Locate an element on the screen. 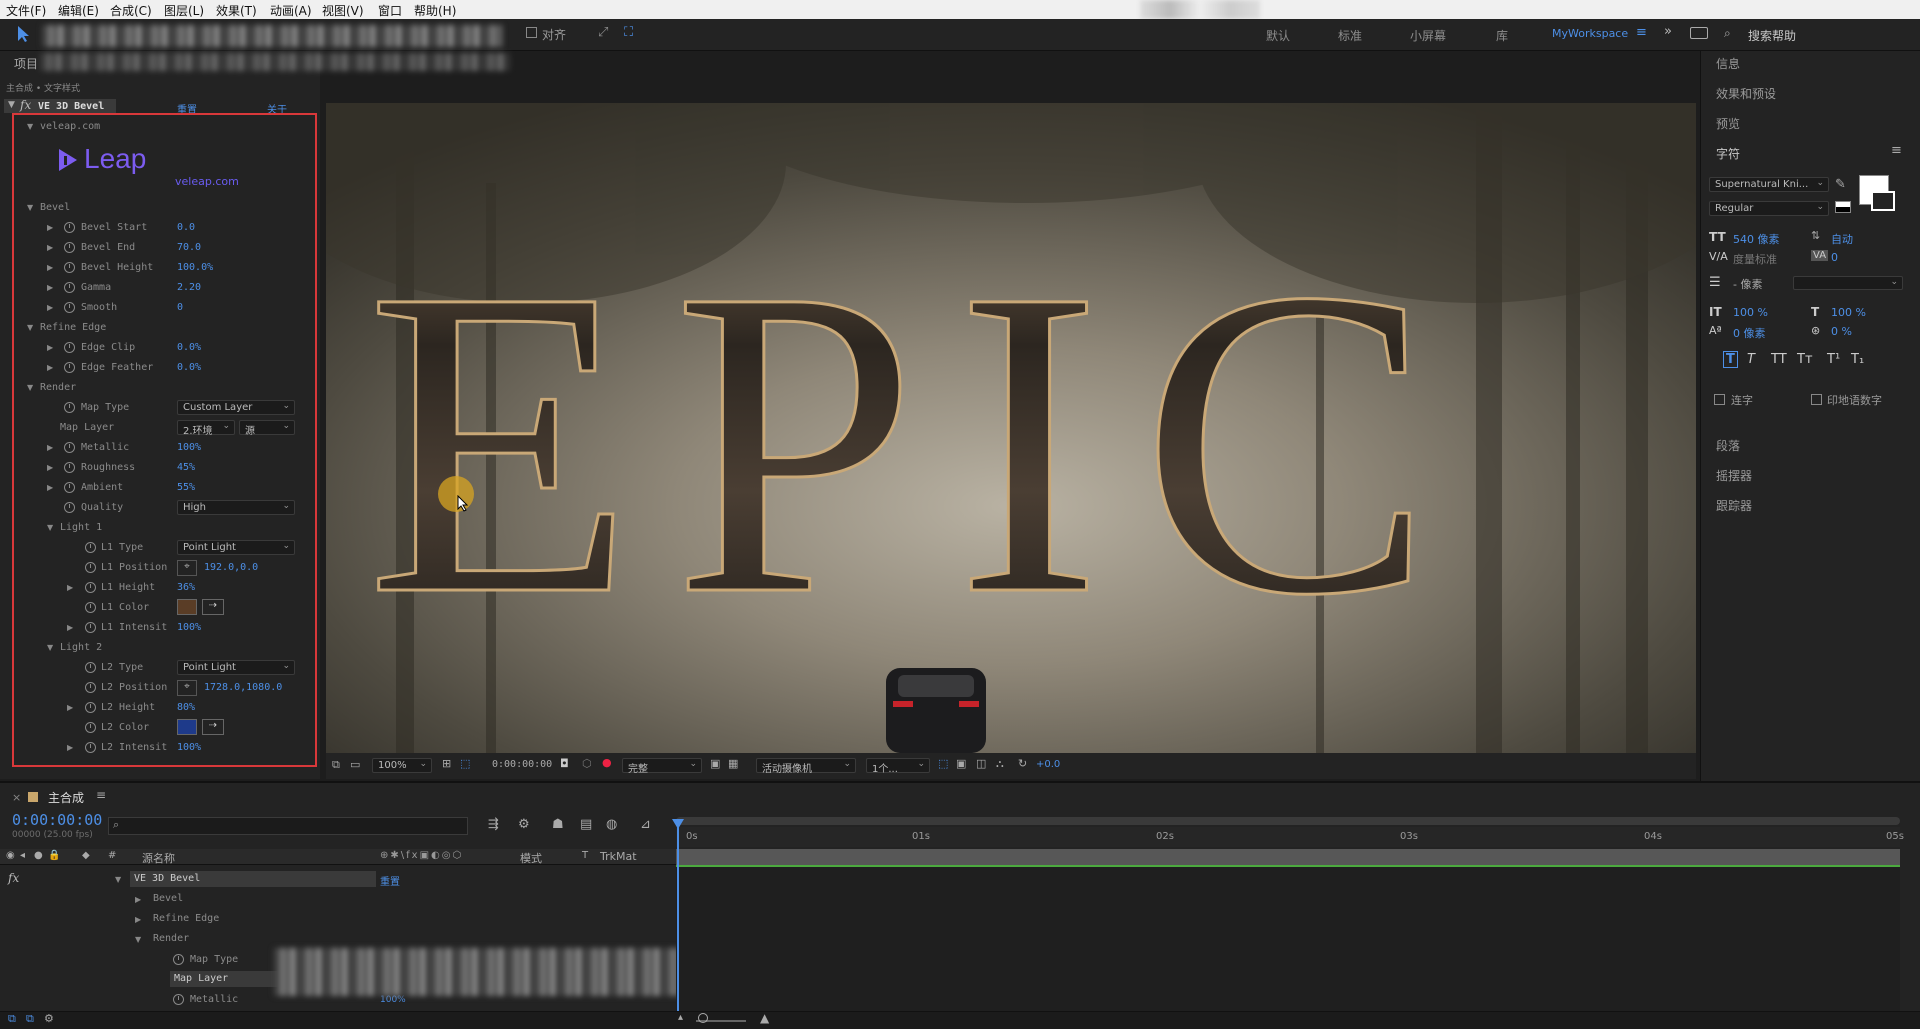 The height and width of the screenshot is (1029, 1920). map-layer-dropdown: 2.环境 ⌄ is located at coordinates (206, 428).